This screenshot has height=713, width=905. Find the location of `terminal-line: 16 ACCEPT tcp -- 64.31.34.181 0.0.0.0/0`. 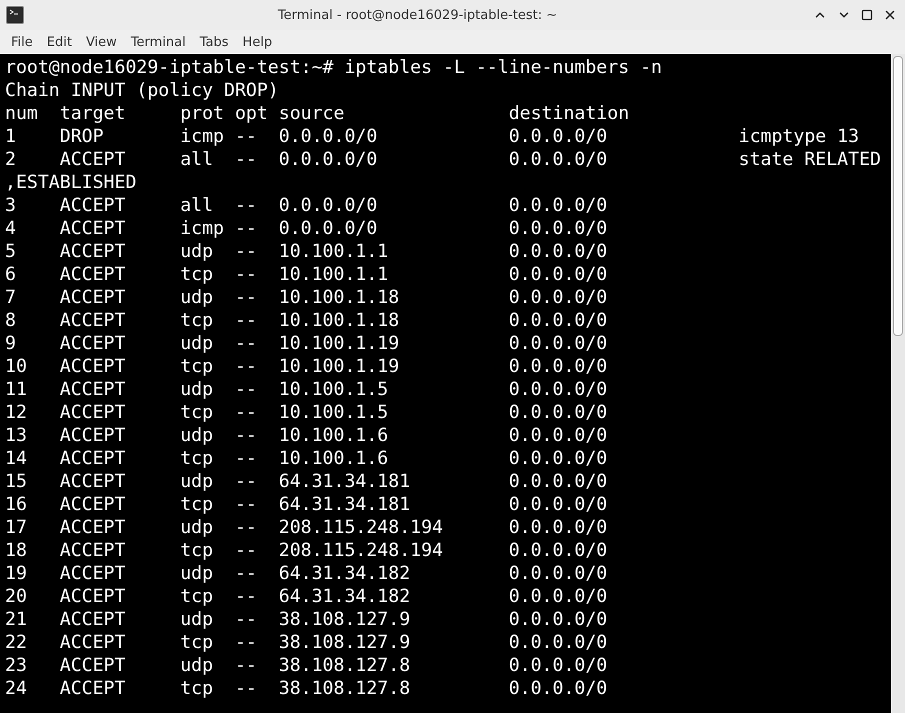

terminal-line: 16 ACCEPT tcp -- 64.31.34.181 0.0.0.0/0 is located at coordinates (306, 504).